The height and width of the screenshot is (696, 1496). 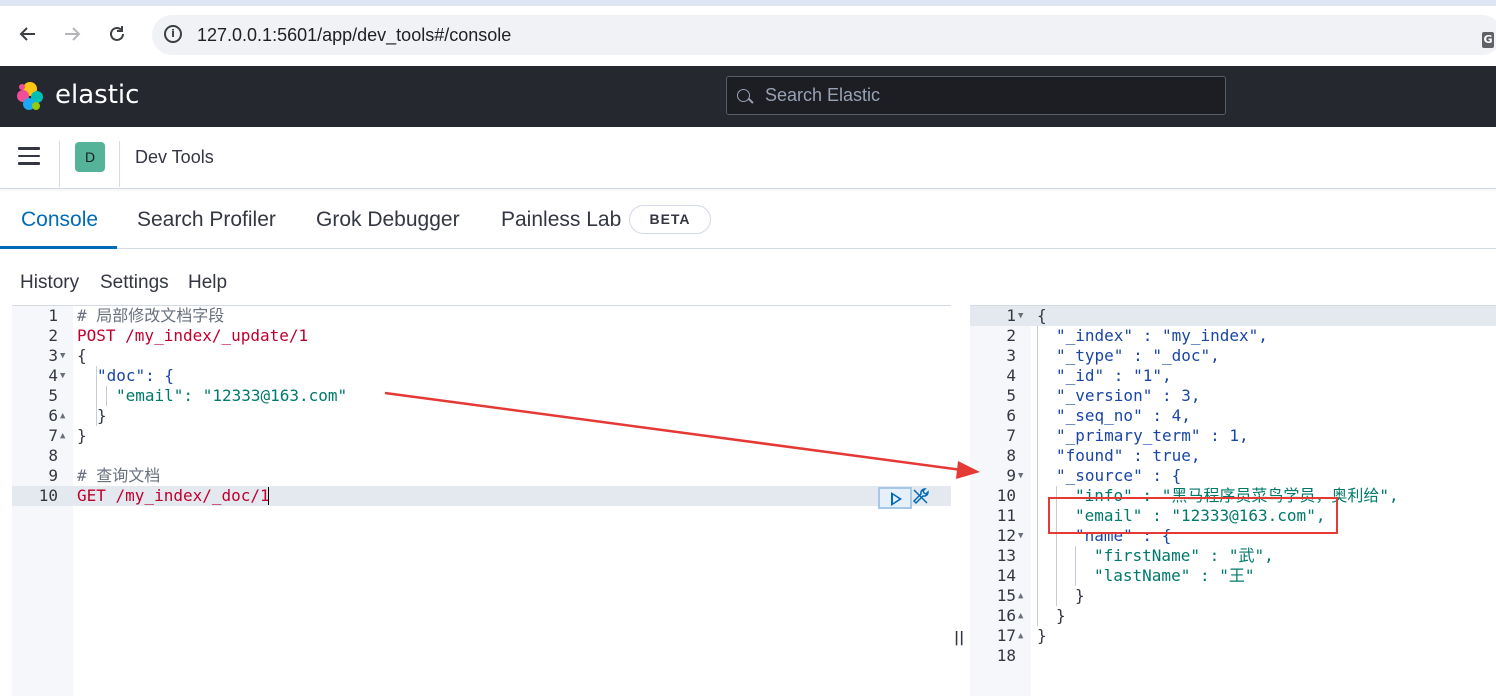 I want to click on tab-search-profiler: Search Profiler, so click(x=206, y=220).